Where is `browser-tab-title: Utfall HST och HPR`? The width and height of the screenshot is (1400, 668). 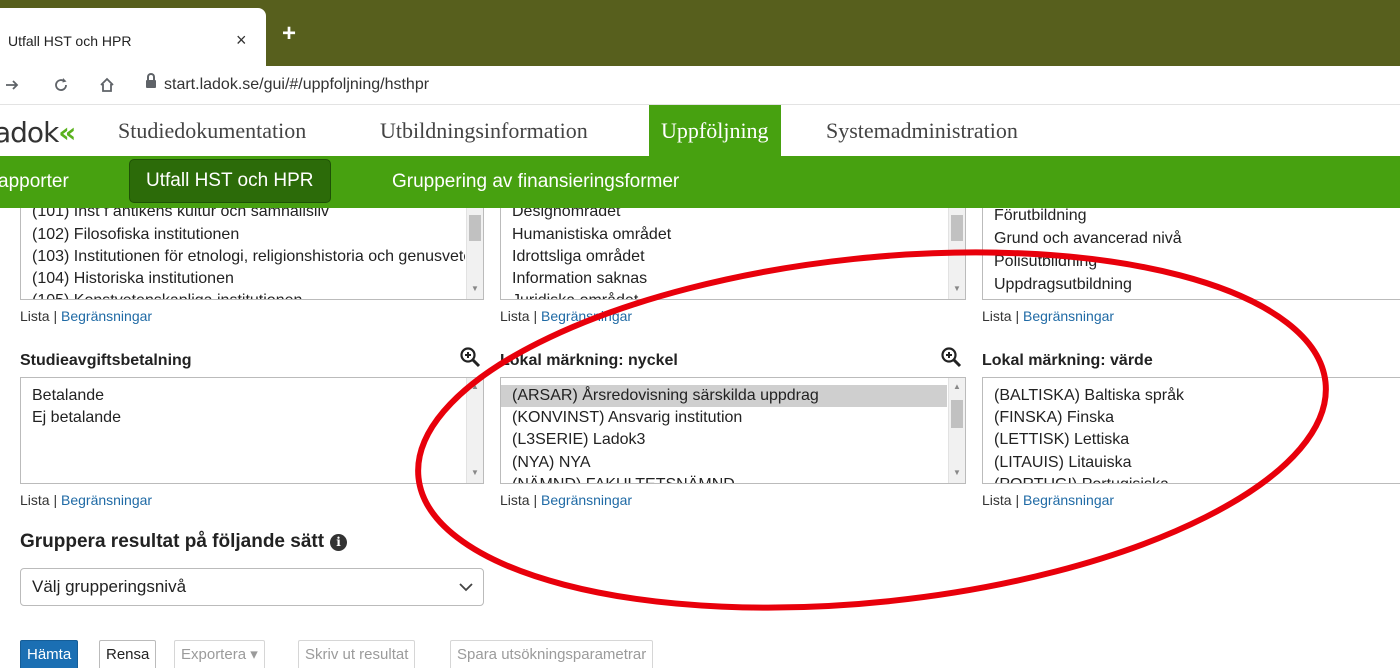 browser-tab-title: Utfall HST och HPR is located at coordinates (70, 41).